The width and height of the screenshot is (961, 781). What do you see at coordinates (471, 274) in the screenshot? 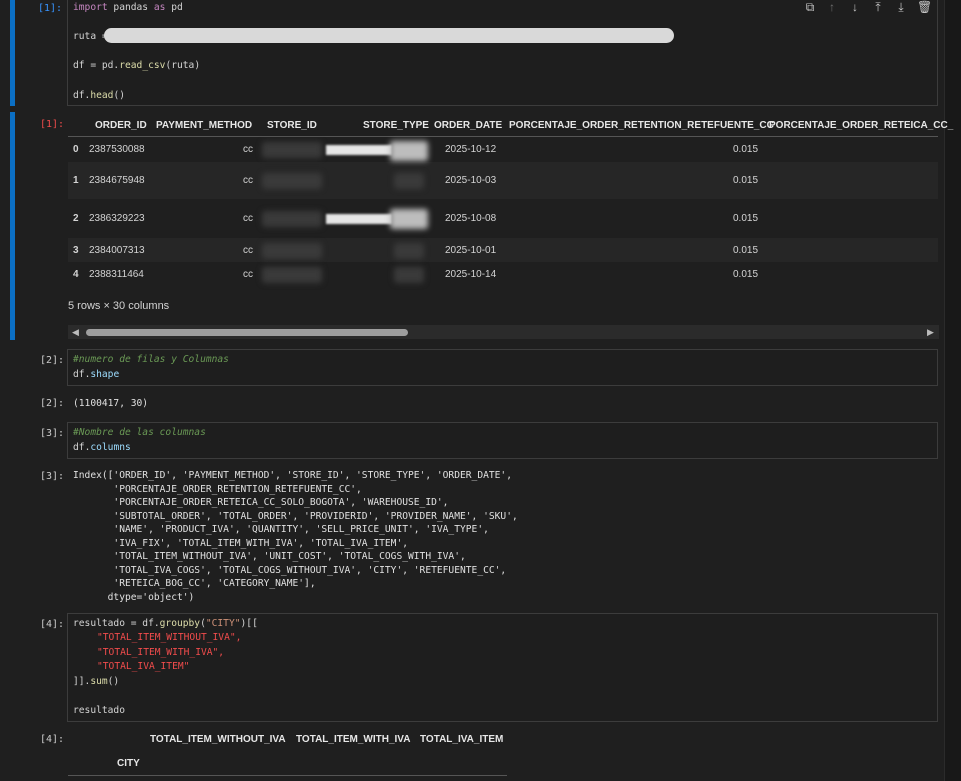
I see `cell-order-date: 2025-10-14` at bounding box center [471, 274].